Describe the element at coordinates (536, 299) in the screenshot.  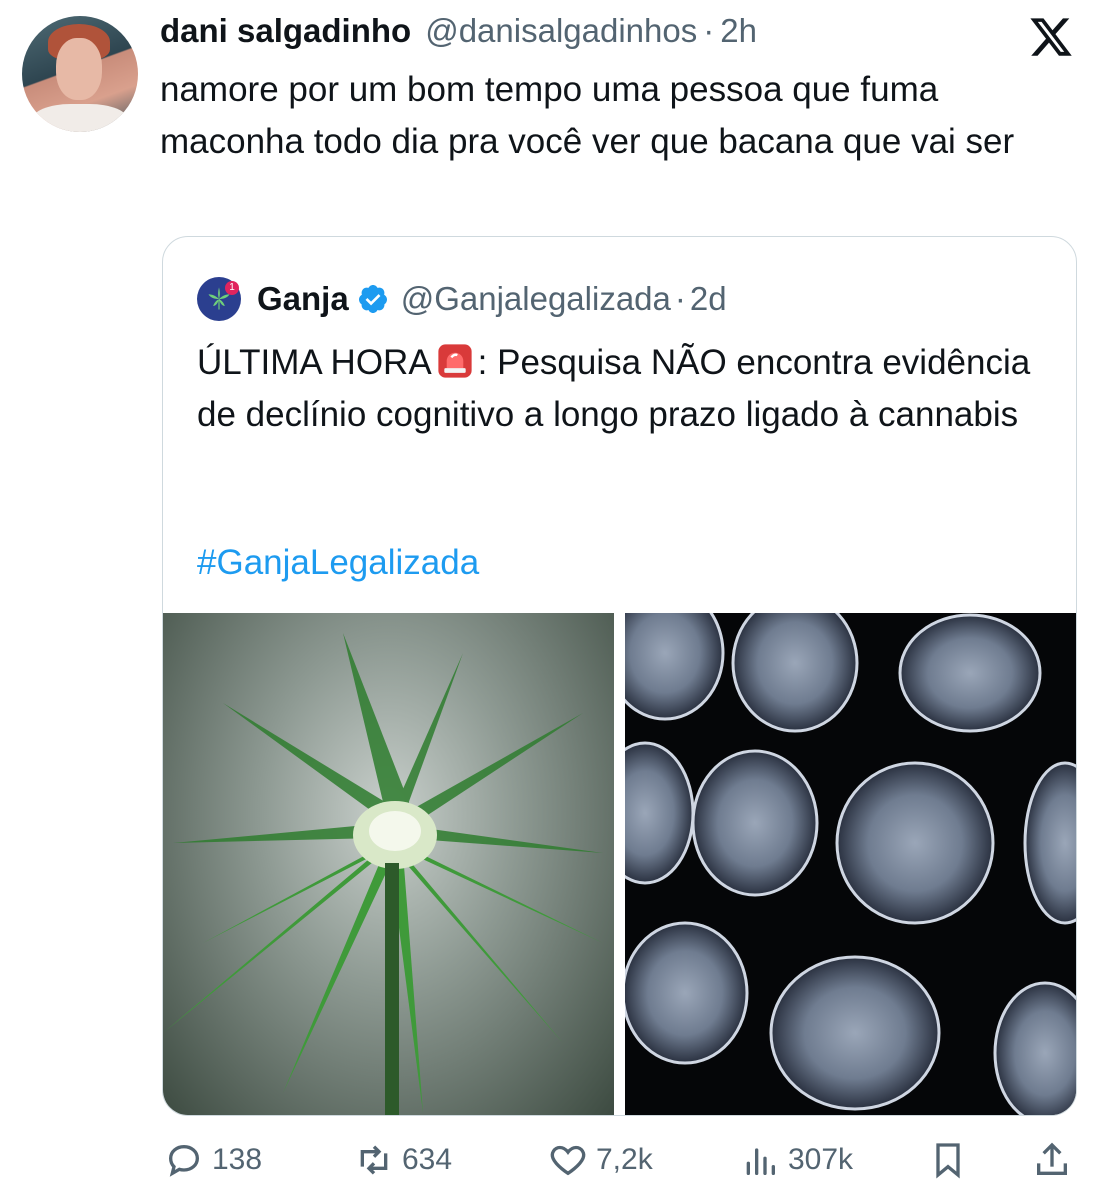
I see `quoted-author-handle: @Ganjalegalizada` at that location.